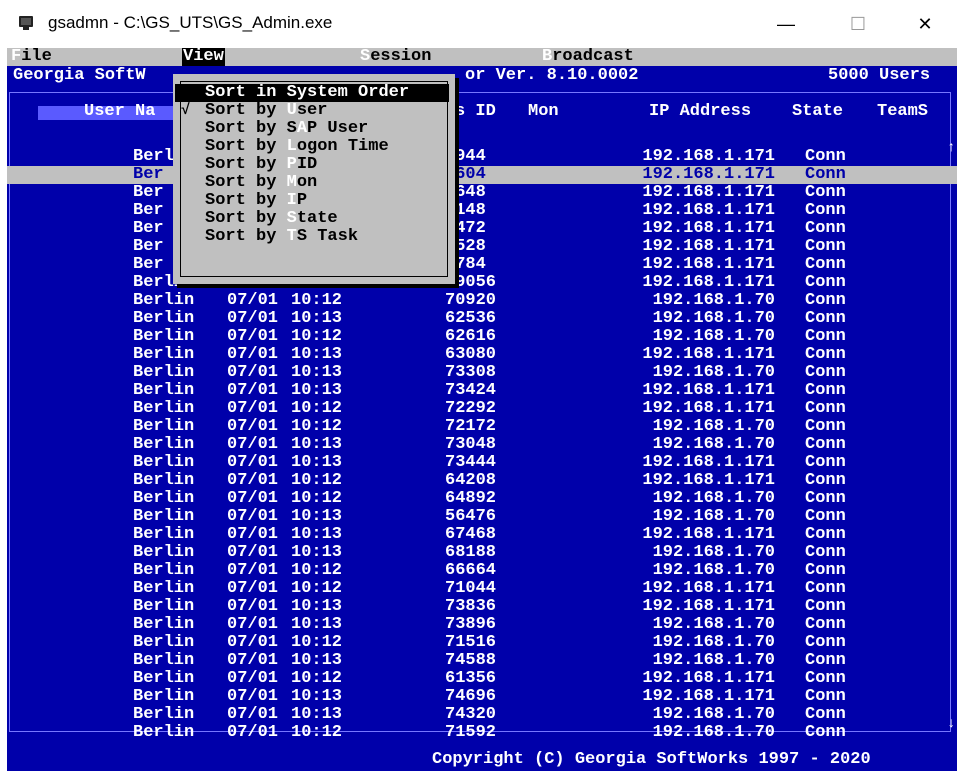 The width and height of the screenshot is (963, 771). What do you see at coordinates (246, 92) in the screenshot?
I see `label-text: Sort in` at bounding box center [246, 92].